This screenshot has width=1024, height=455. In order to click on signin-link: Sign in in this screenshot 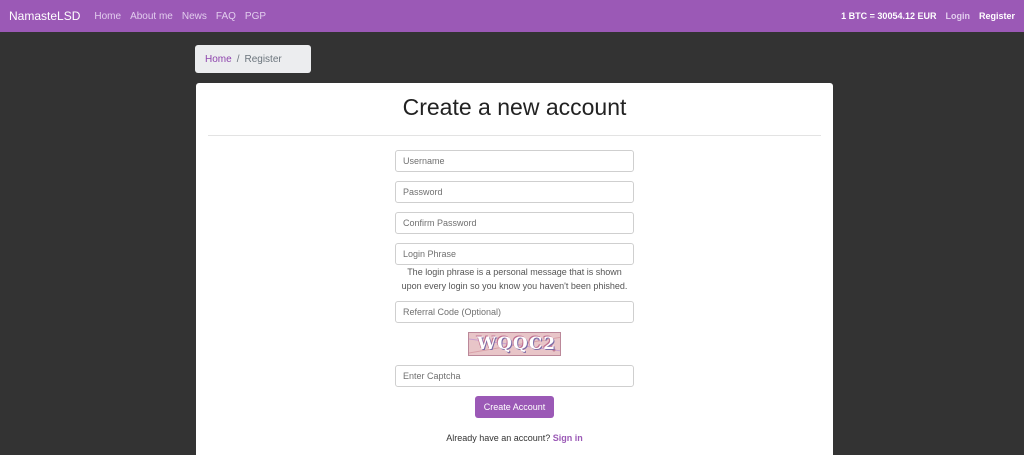, I will do `click(568, 438)`.